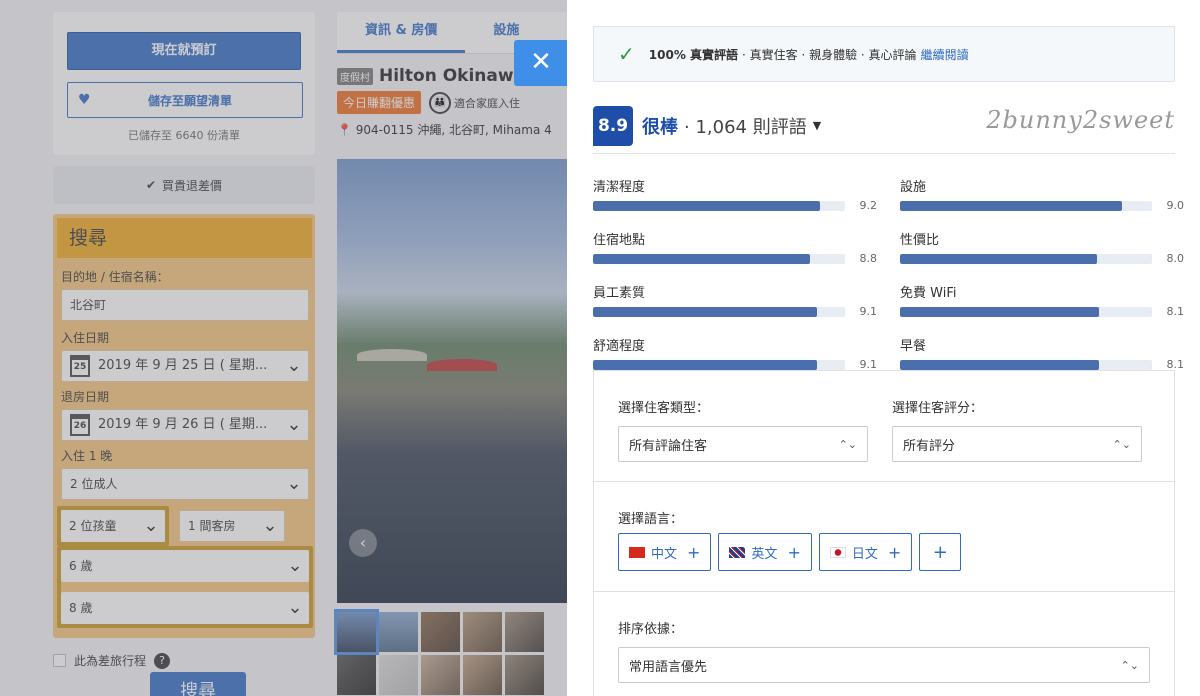 The width and height of the screenshot is (1200, 696). I want to click on saved-count: 已儲存至 6640 份清單, so click(184, 135).